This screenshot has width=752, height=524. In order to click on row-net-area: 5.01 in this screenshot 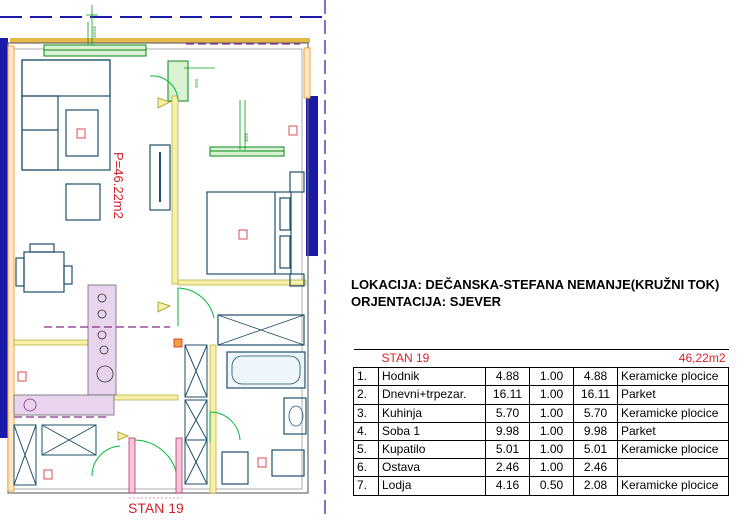, I will do `click(595, 449)`.